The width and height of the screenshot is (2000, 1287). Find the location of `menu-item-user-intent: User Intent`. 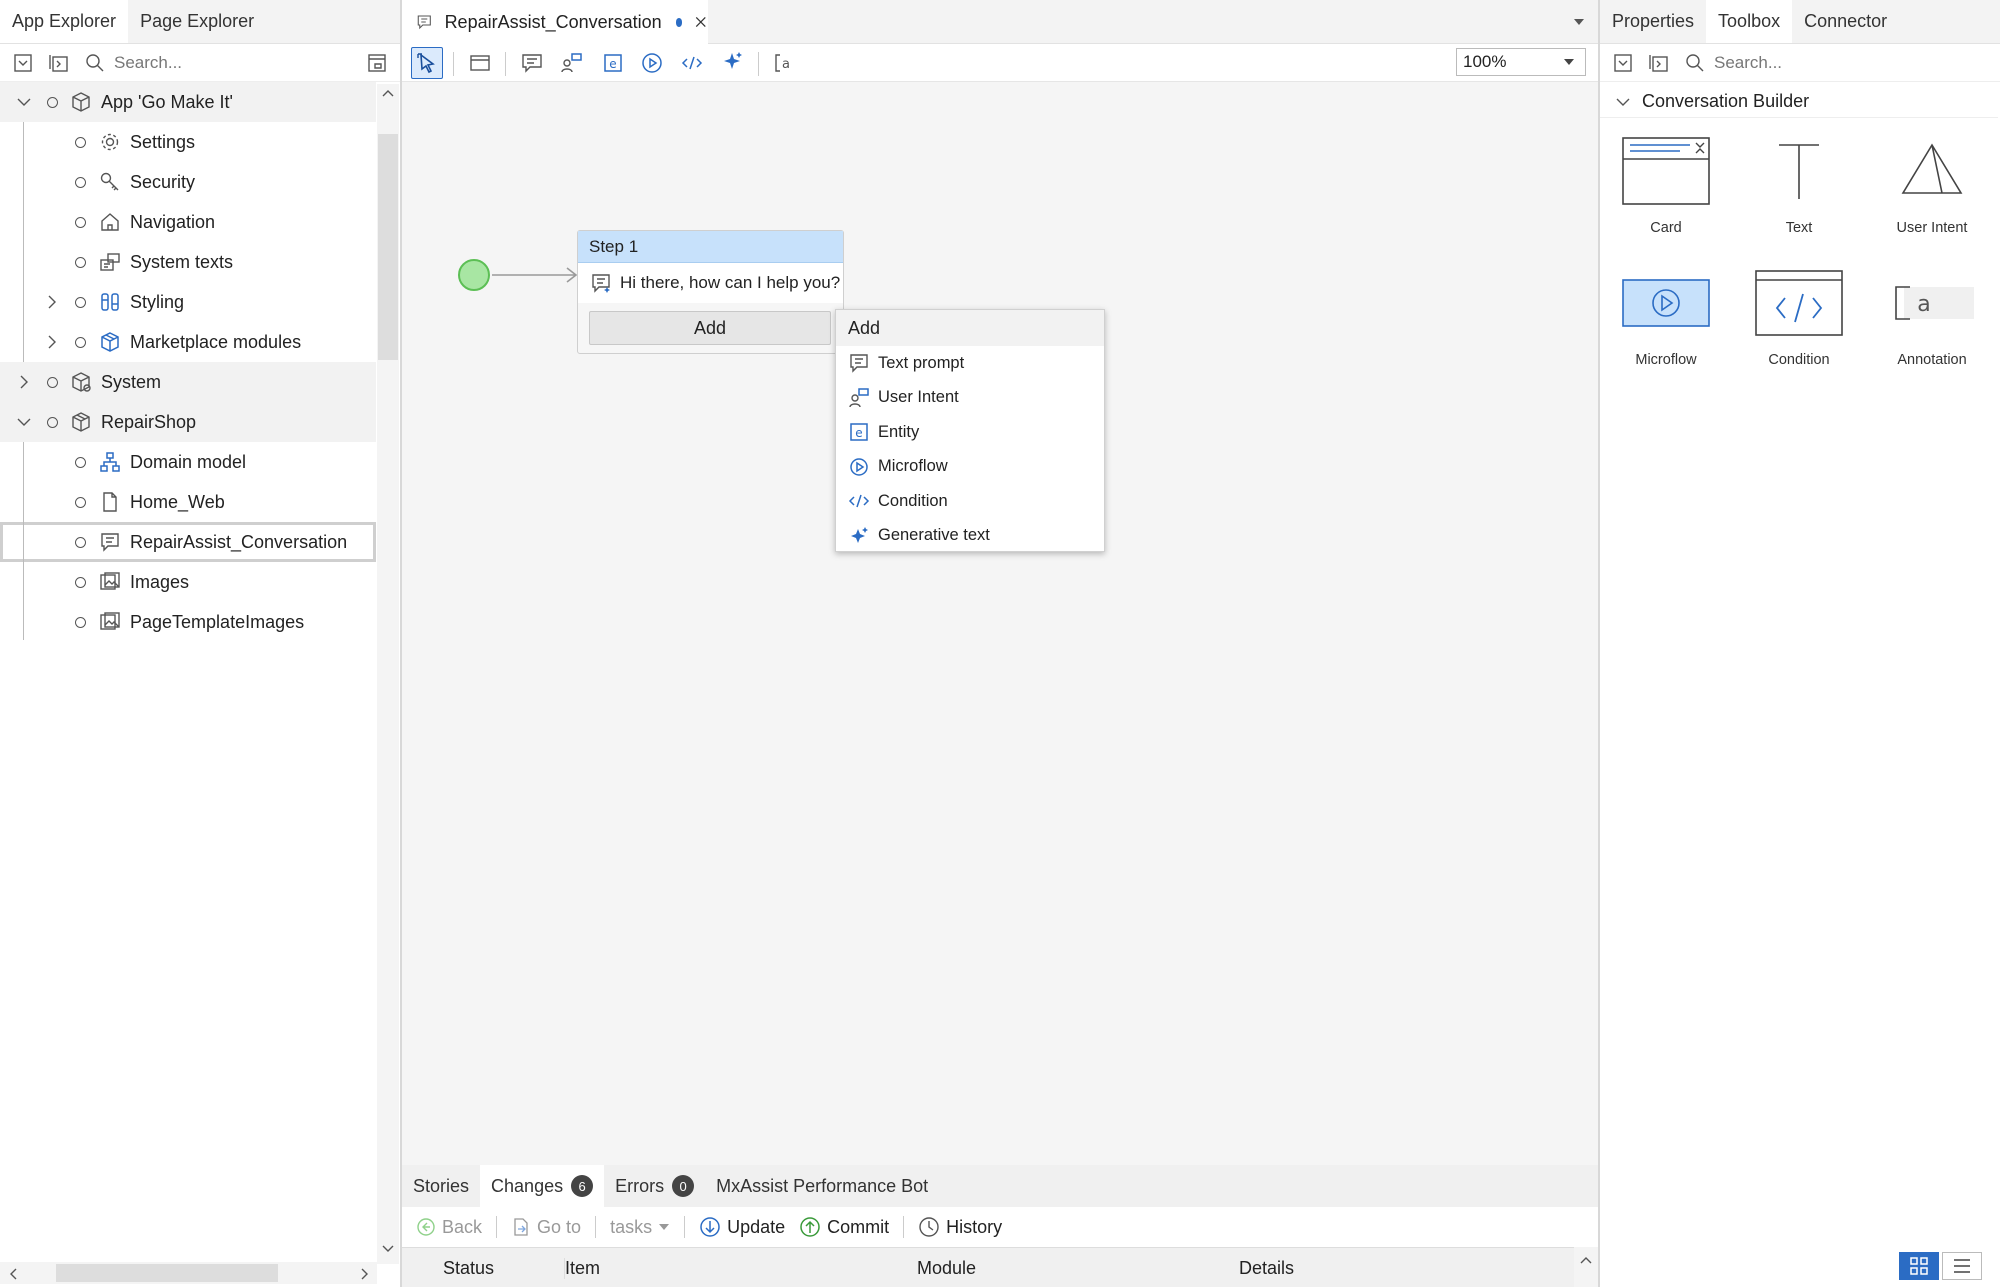

menu-item-user-intent: User Intent is located at coordinates (970, 398).